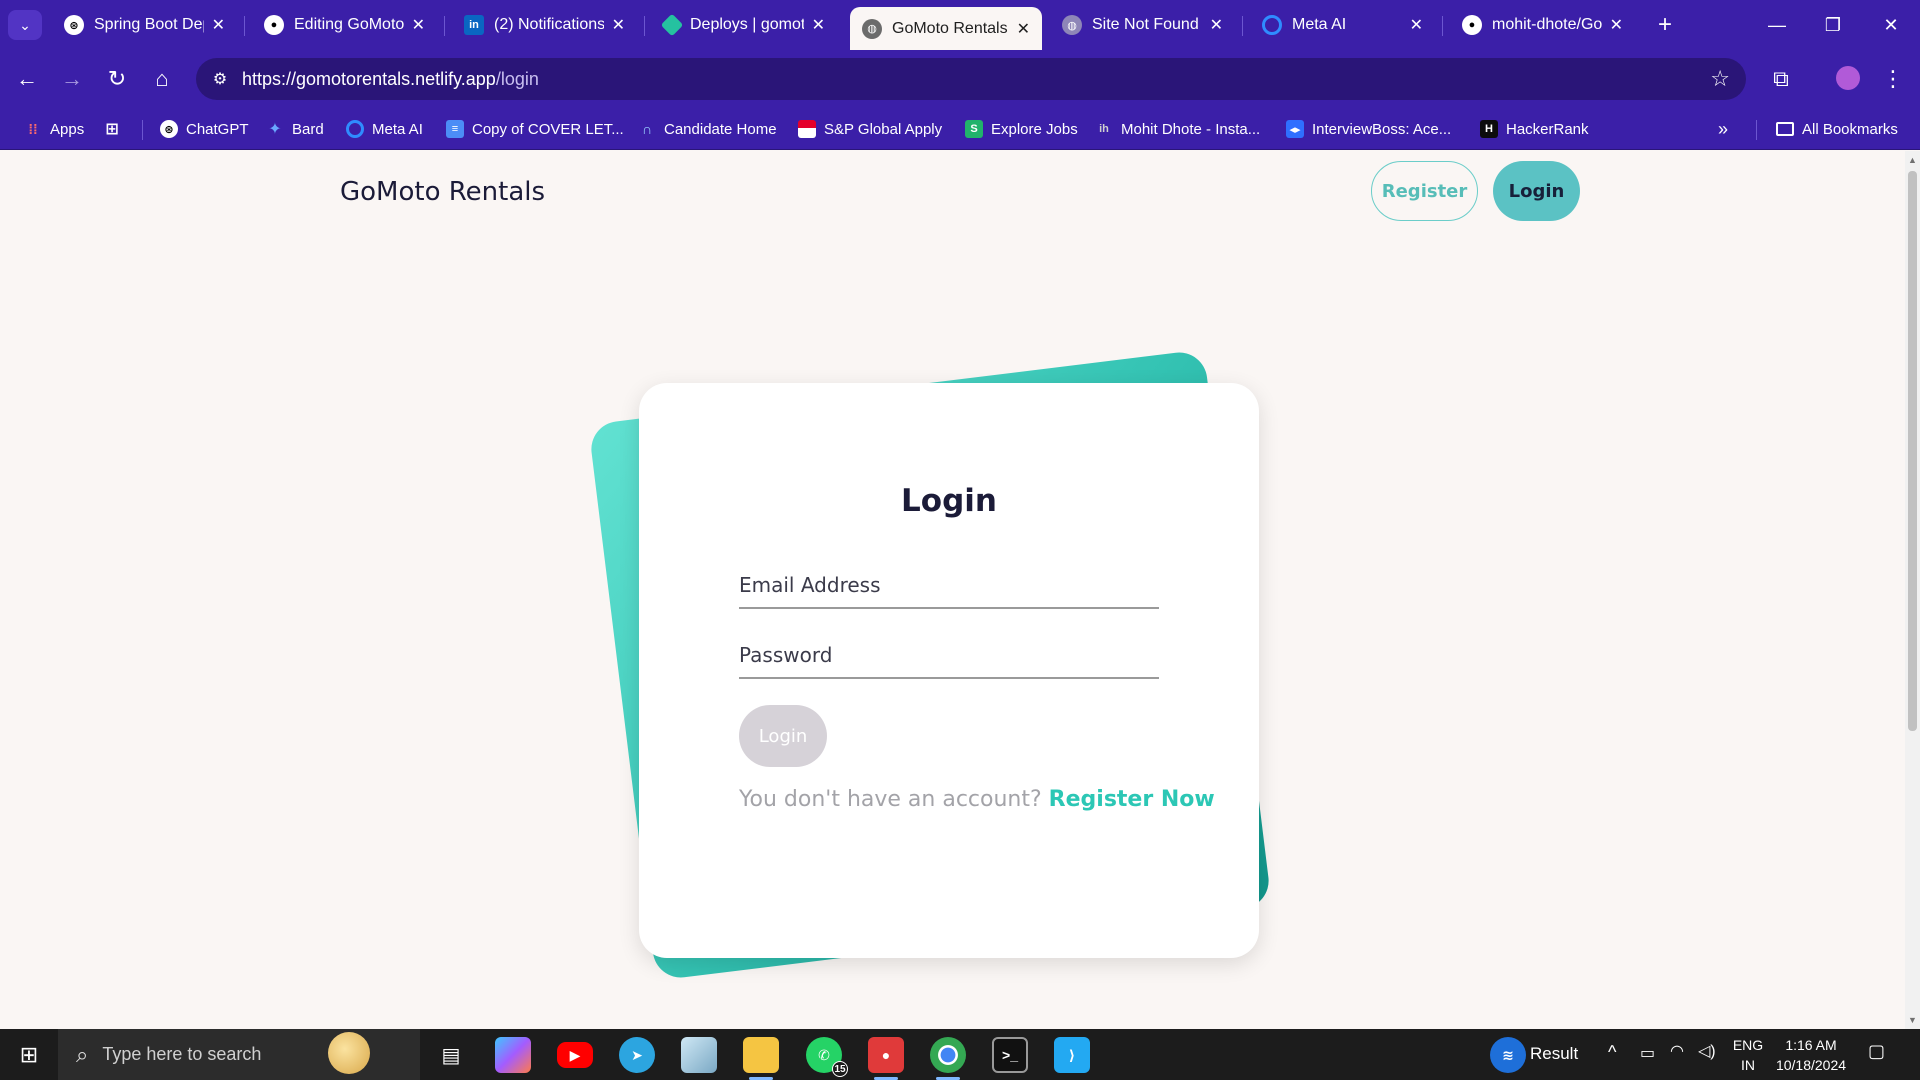  I want to click on youtube-app: ▶, so click(575, 1055).